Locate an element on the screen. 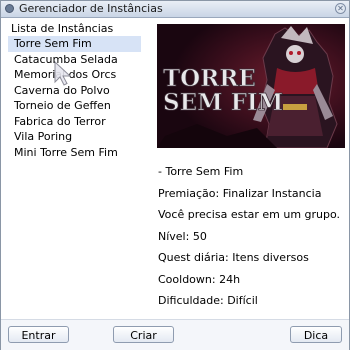  title-bar: Gerenciador de Instâncias ✕ is located at coordinates (175, 9).